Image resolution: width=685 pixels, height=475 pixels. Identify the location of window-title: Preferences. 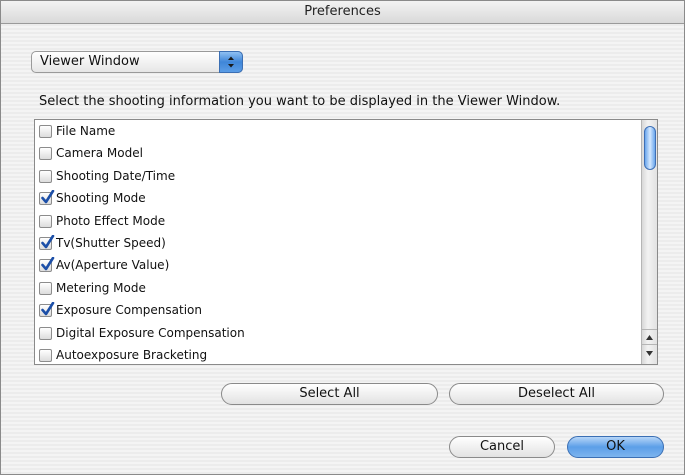
(342, 12).